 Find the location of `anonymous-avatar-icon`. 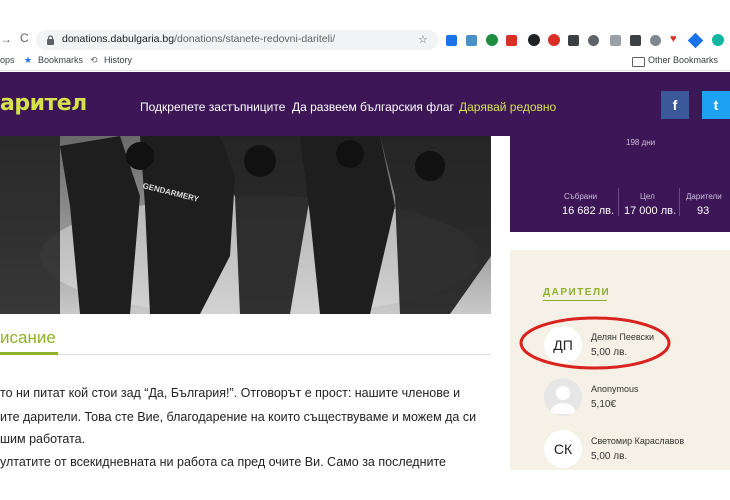

anonymous-avatar-icon is located at coordinates (563, 397).